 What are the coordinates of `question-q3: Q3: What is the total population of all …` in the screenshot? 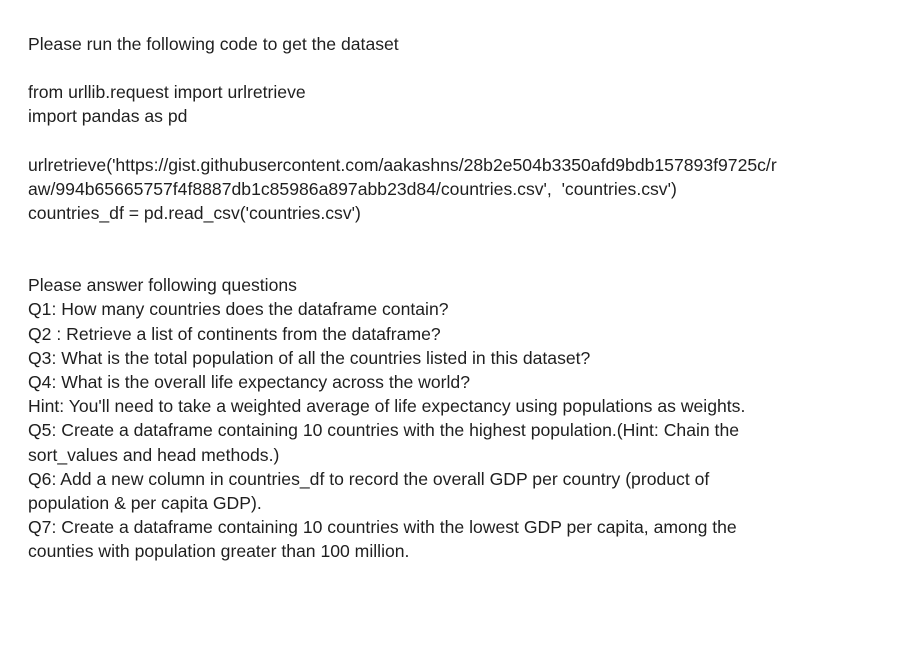 It's located at (309, 357).